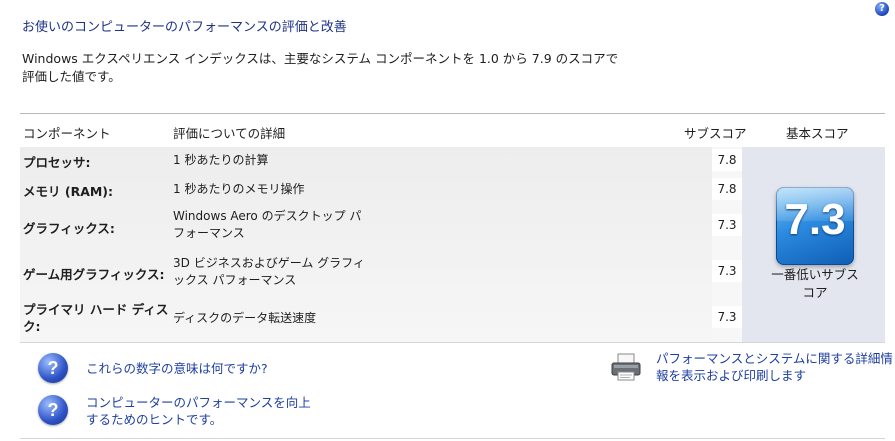  Describe the element at coordinates (273, 272) in the screenshot. I see `row-gaming-graphics-desc: 3D ビジネスおよびゲーム グラフィ ックス パフォーマンス` at that location.